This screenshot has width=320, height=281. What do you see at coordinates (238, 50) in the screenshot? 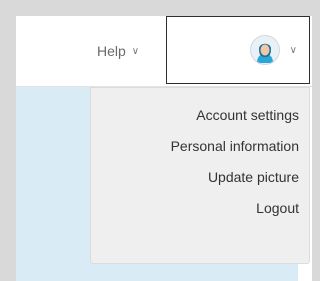
I see `user-menu-button: ∨` at bounding box center [238, 50].